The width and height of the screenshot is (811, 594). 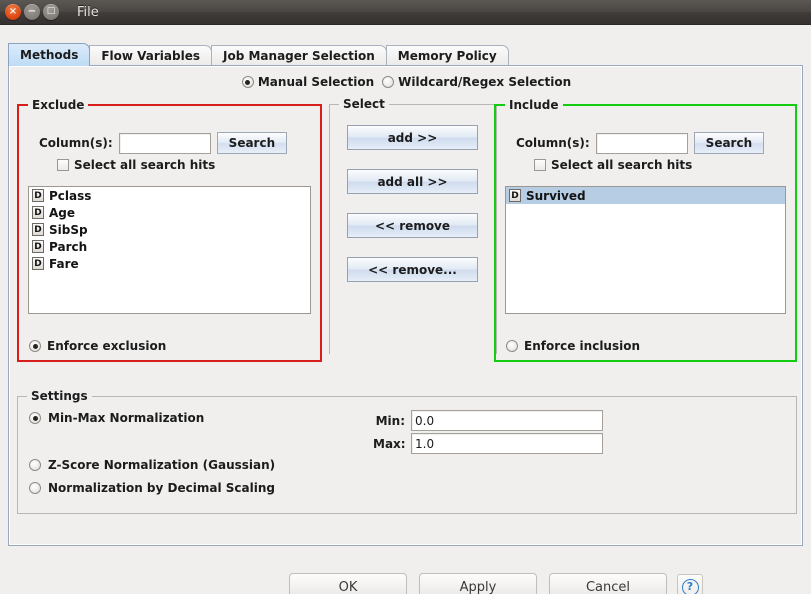 I want to click on tab-memory-policy: Memory Policy, so click(x=447, y=55).